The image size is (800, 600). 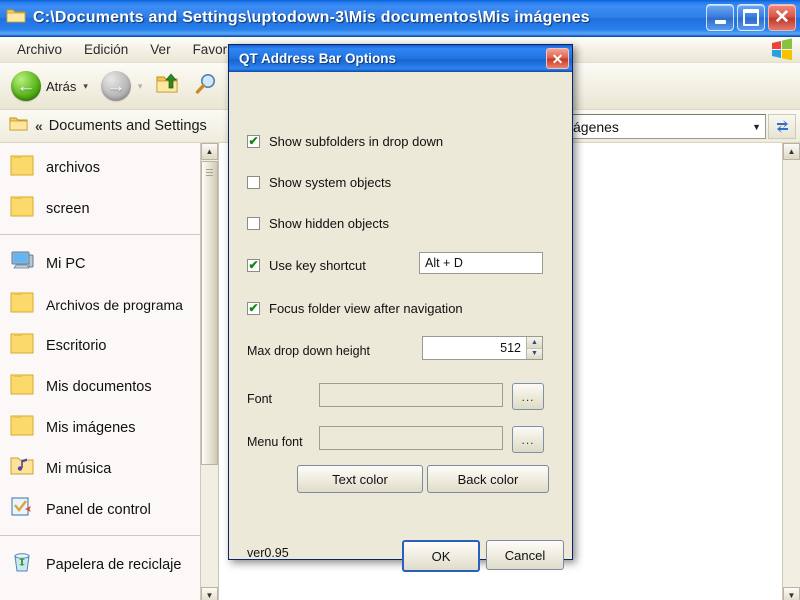 What do you see at coordinates (260, 399) in the screenshot?
I see `font-label: Font` at bounding box center [260, 399].